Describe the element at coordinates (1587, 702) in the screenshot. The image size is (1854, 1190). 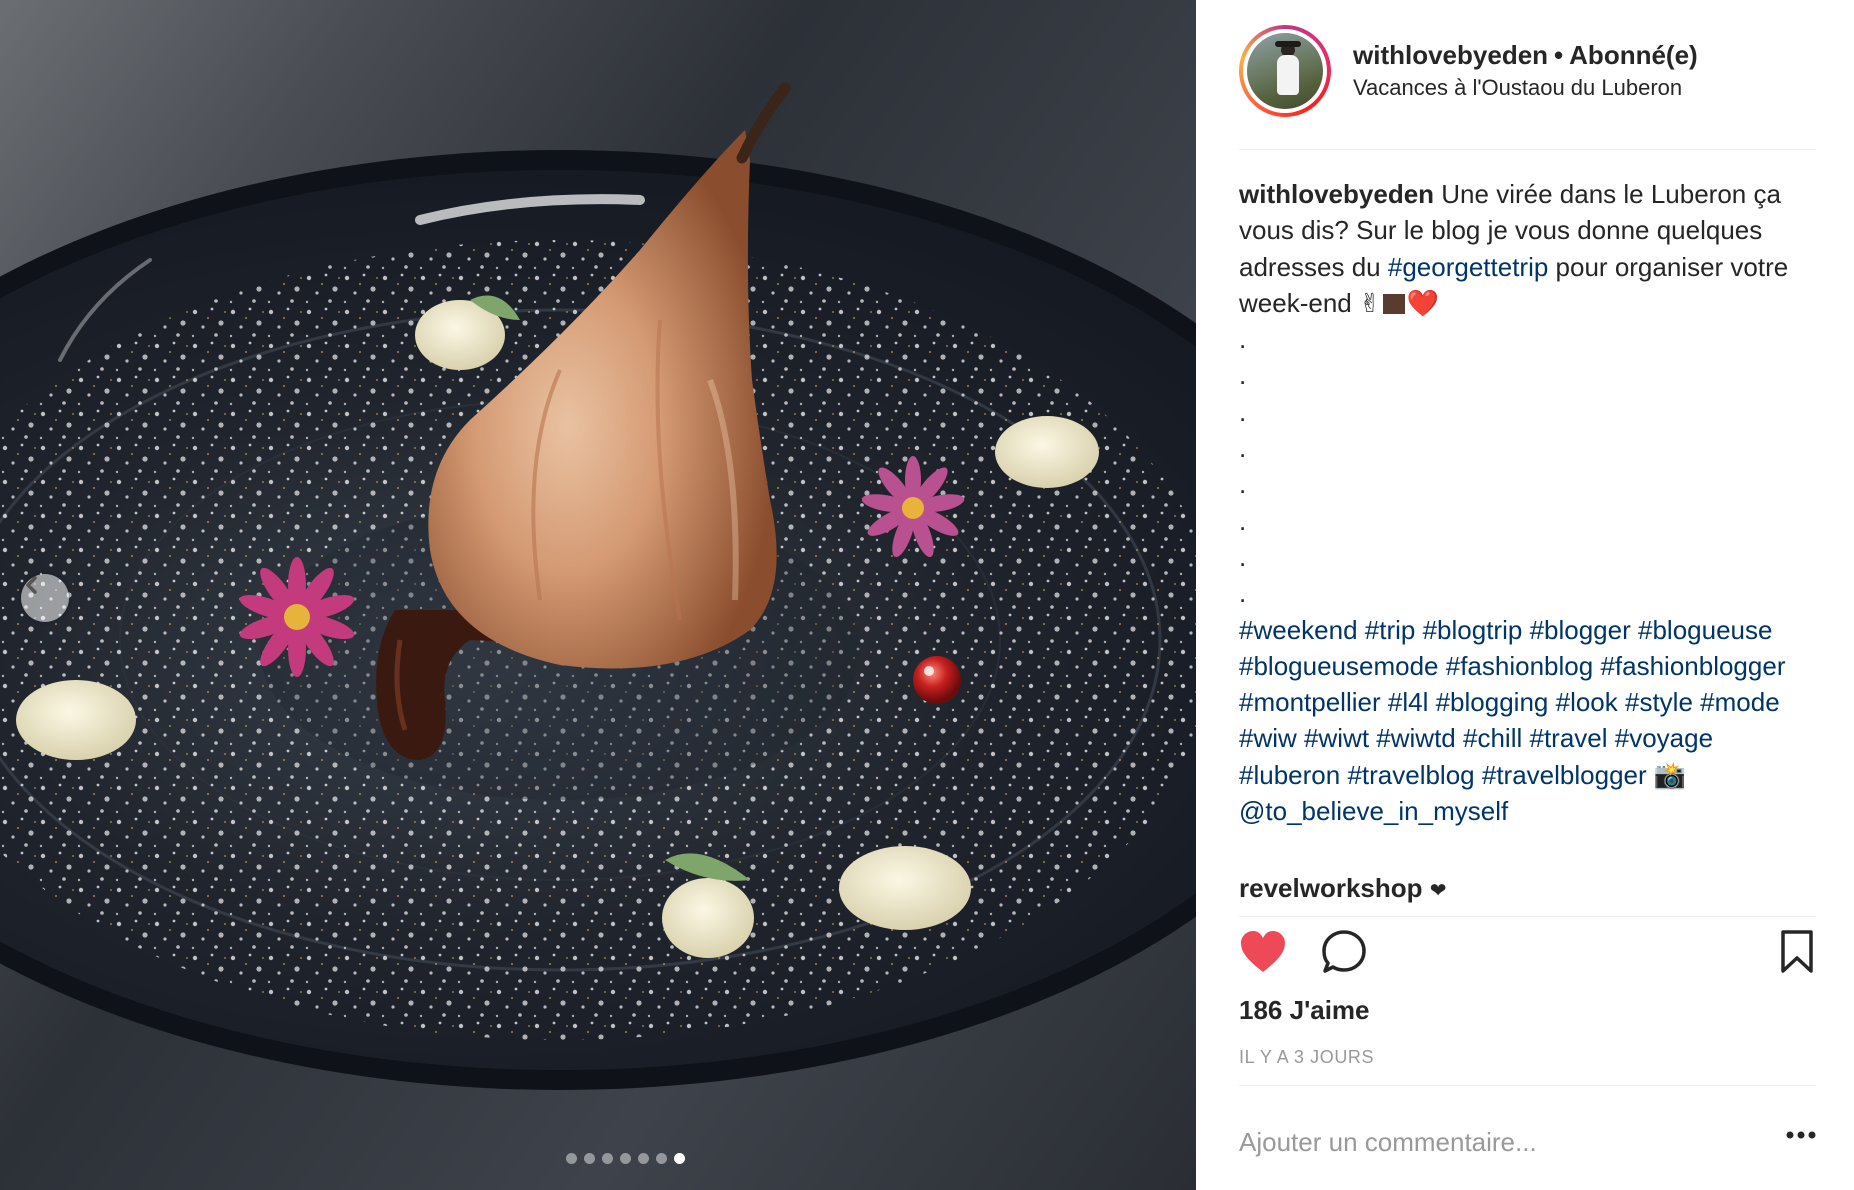
I see `hashtag-link: #look` at that location.